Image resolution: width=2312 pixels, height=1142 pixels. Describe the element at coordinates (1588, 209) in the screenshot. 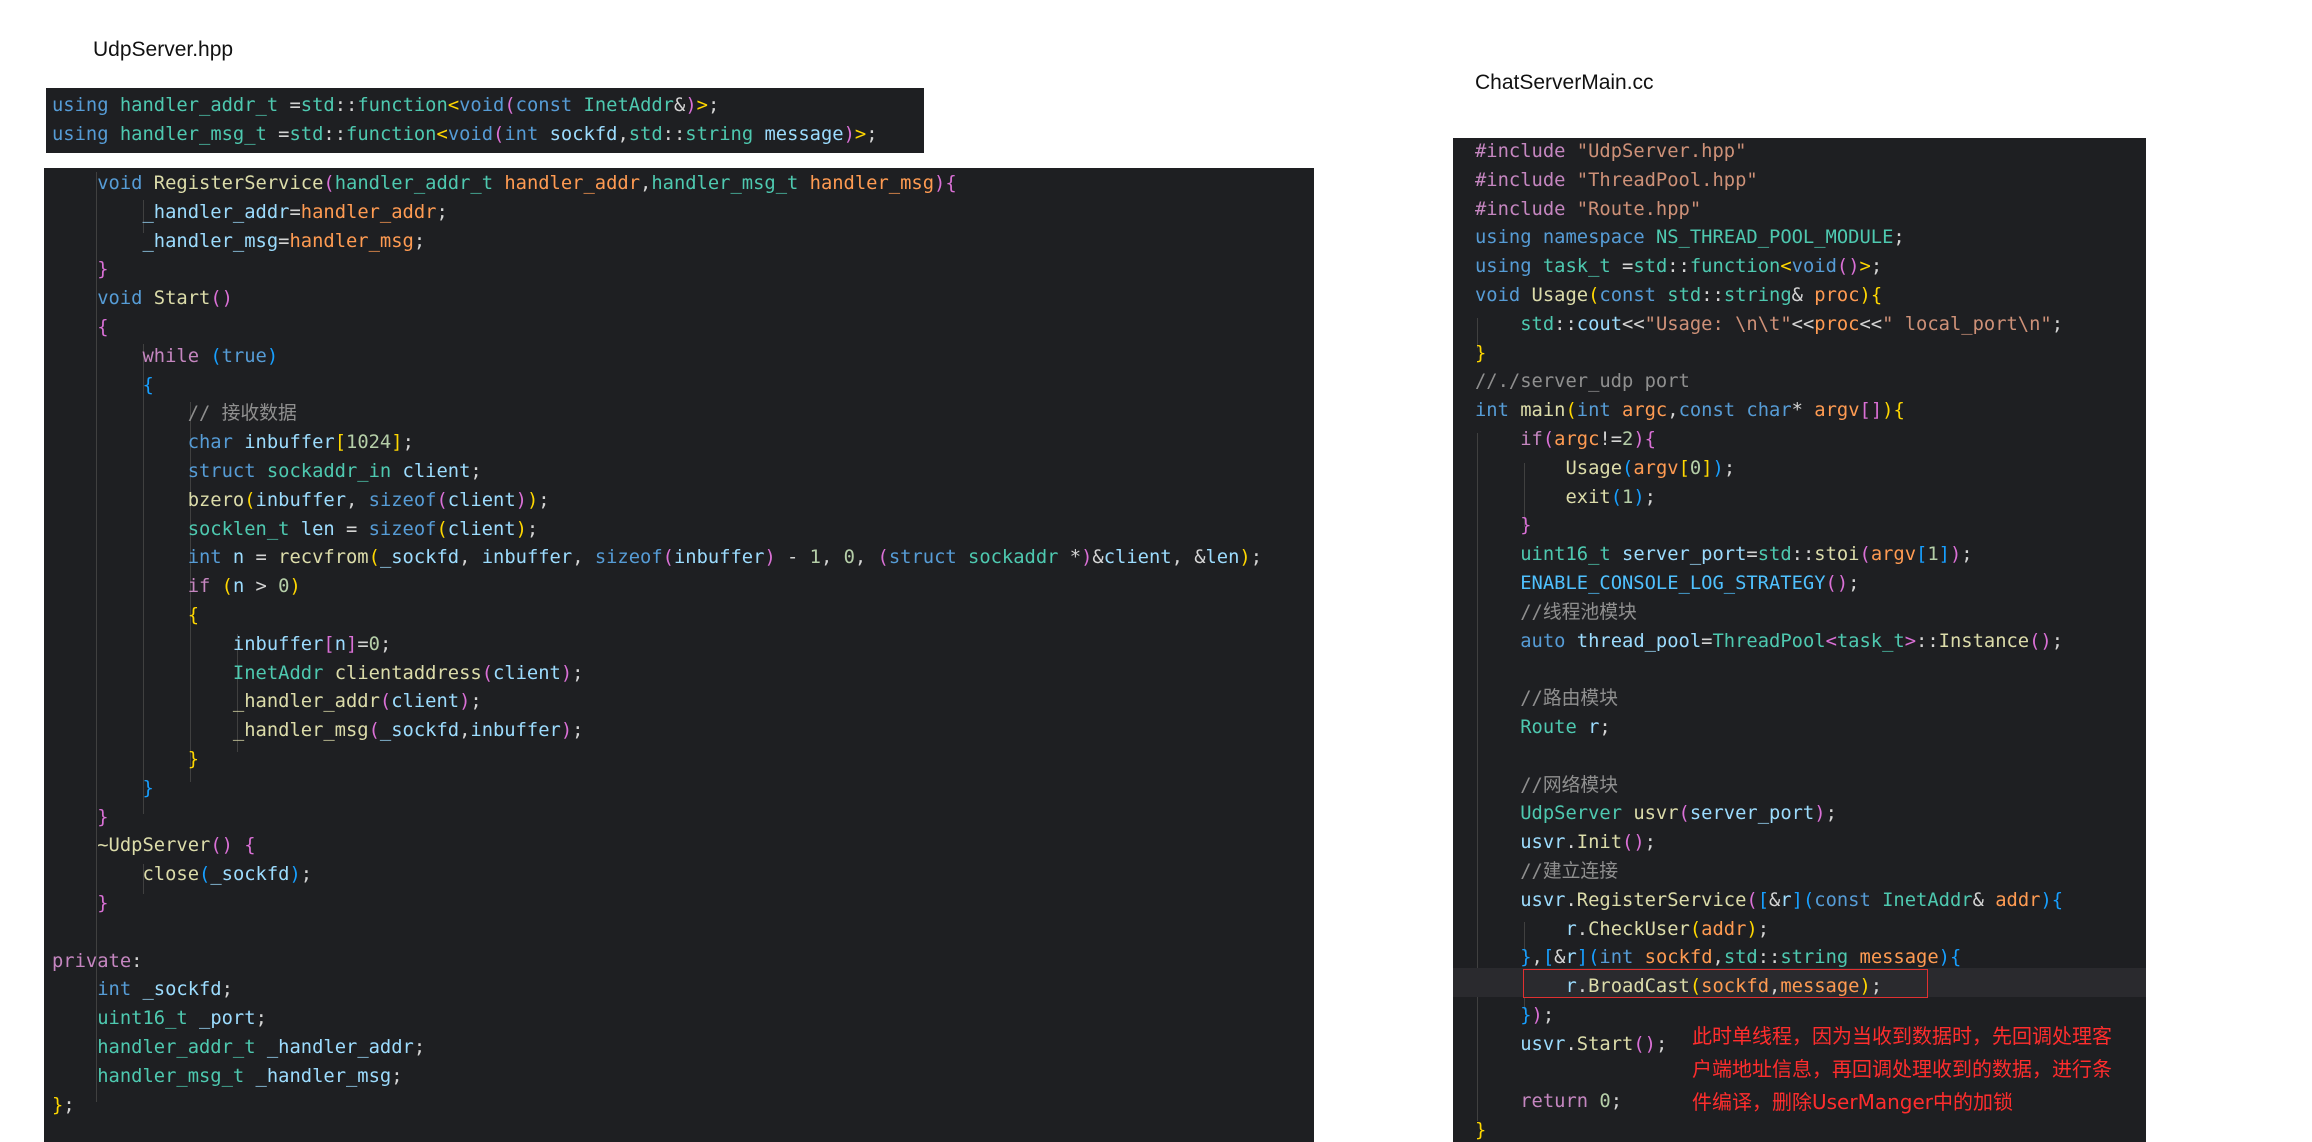

I see `code-line: #include "Route.hpp"` at that location.